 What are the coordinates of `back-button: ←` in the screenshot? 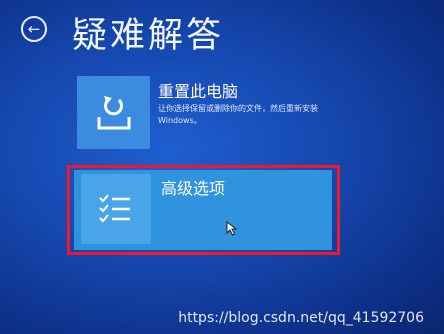 It's located at (34, 29).